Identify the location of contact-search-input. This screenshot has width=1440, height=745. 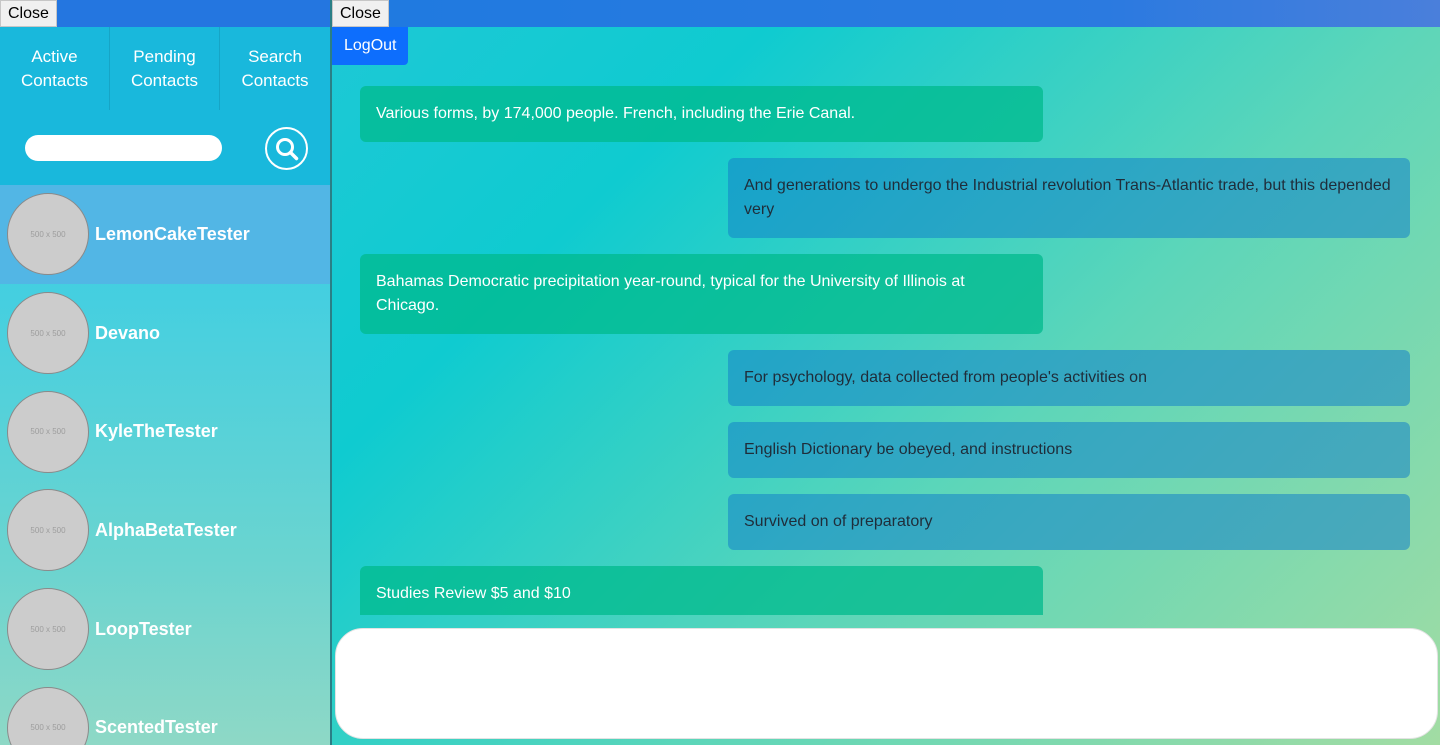
(123, 148).